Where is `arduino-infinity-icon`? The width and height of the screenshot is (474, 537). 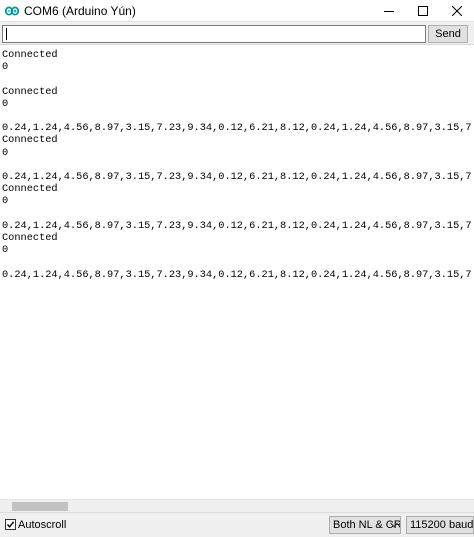 arduino-infinity-icon is located at coordinates (12, 11).